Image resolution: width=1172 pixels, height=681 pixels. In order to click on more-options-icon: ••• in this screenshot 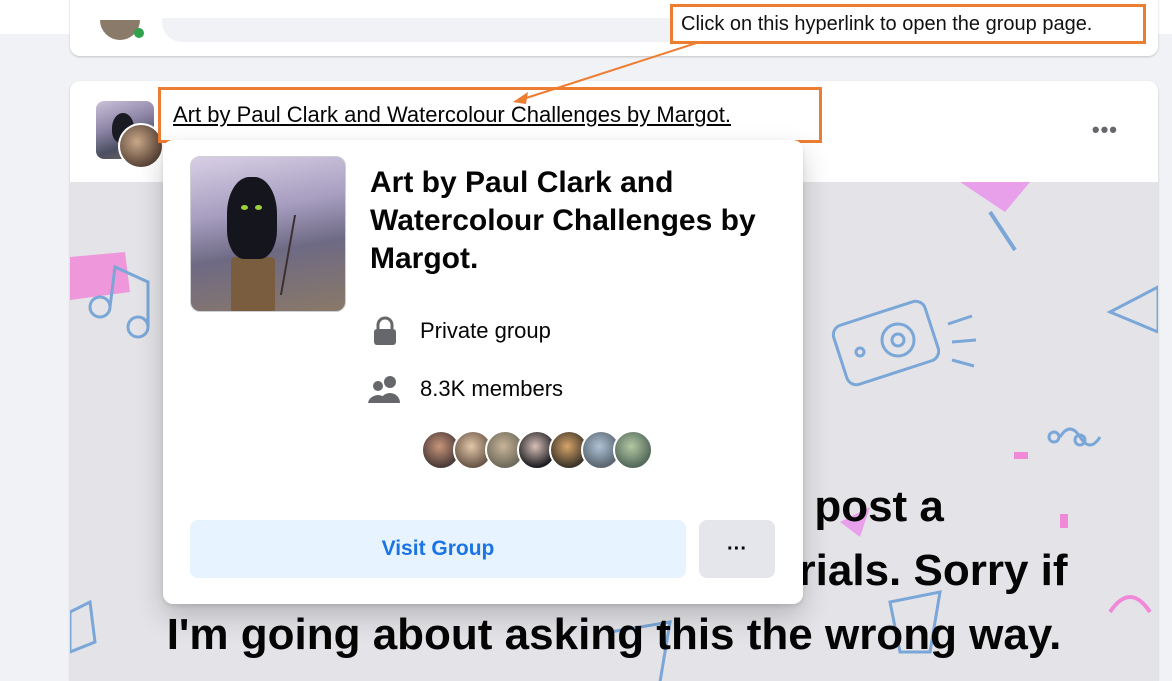, I will do `click(1105, 130)`.